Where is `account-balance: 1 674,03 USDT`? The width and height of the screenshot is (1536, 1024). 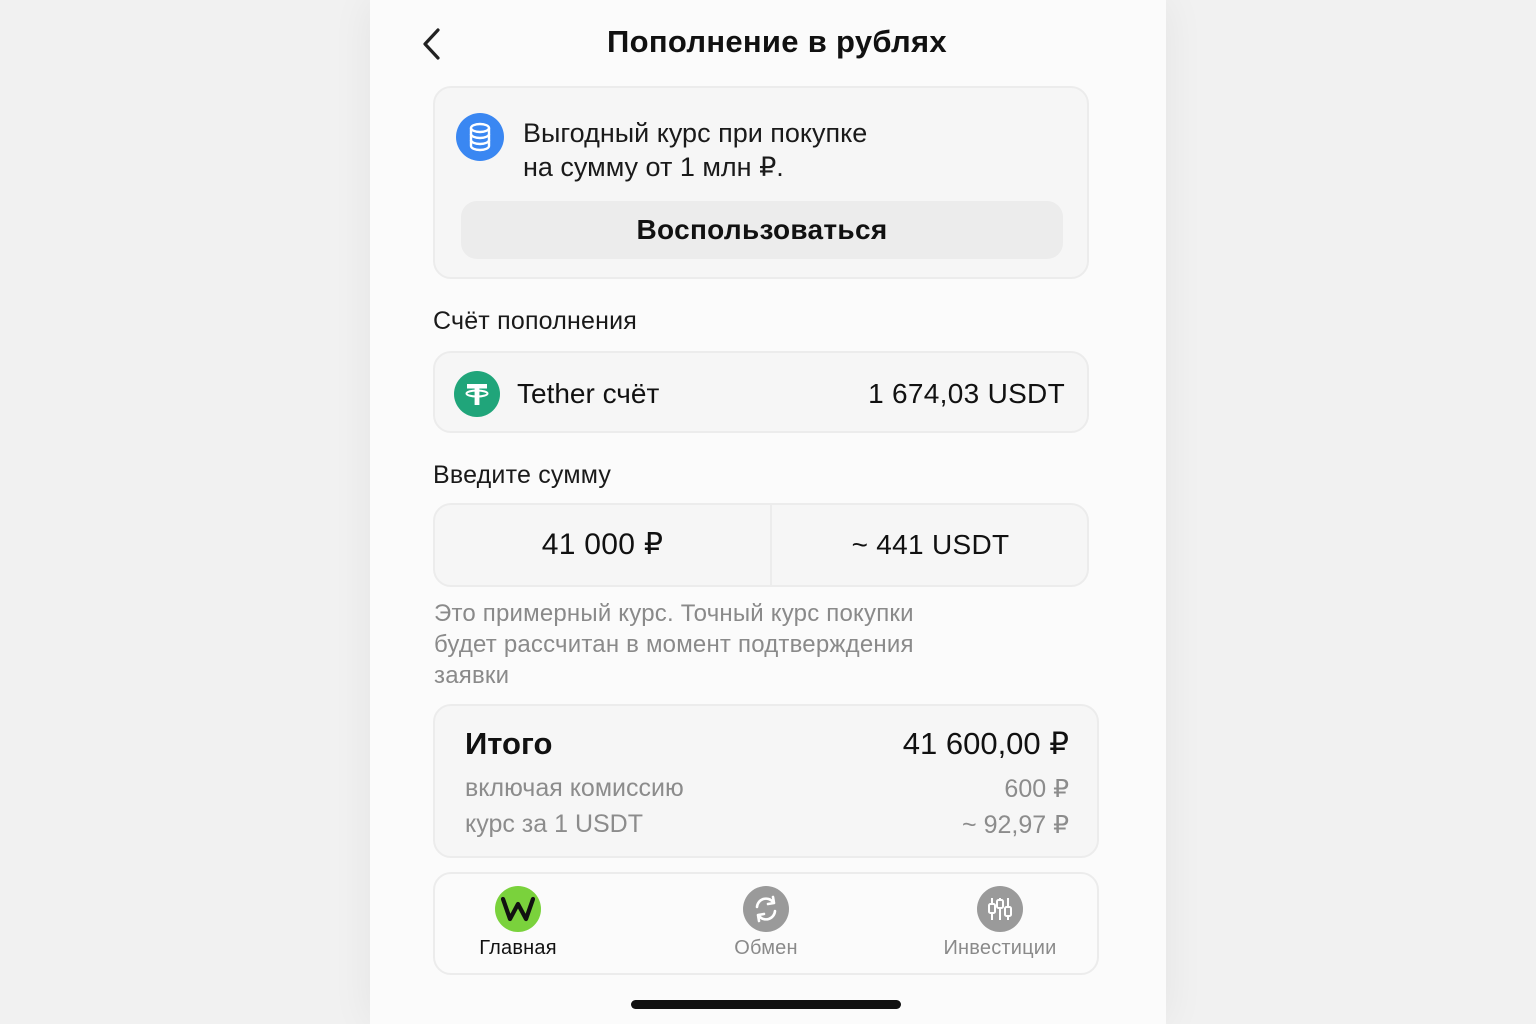
account-balance: 1 674,03 USDT is located at coordinates (966, 393).